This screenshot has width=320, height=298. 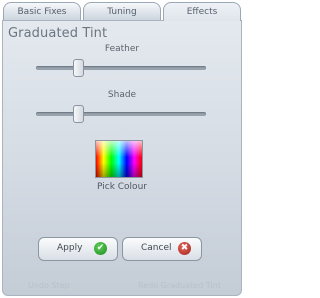 I want to click on cancel-button: Cancel ✖, so click(x=162, y=249).